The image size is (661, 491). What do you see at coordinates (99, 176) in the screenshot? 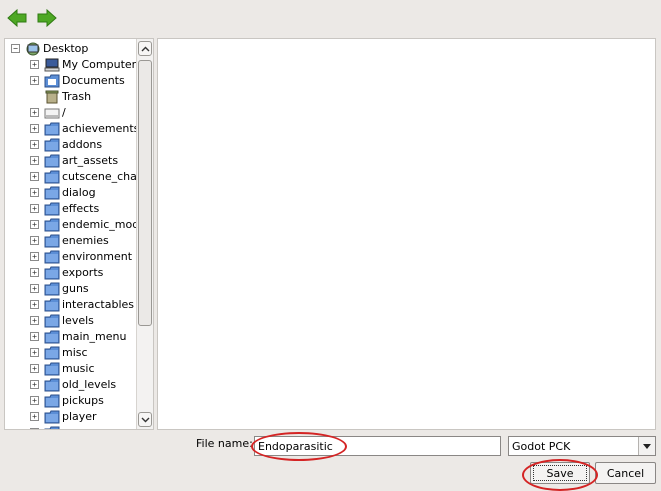
I see `tree-item-label: cutscene_chara` at bounding box center [99, 176].